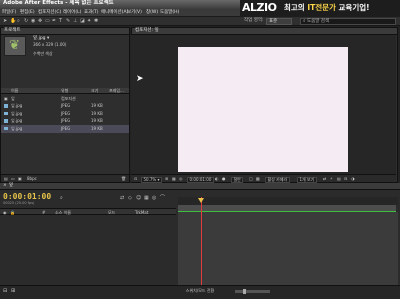 This screenshot has height=299, width=400. I want to click on timeline-tab: 잎, so click(11, 186).